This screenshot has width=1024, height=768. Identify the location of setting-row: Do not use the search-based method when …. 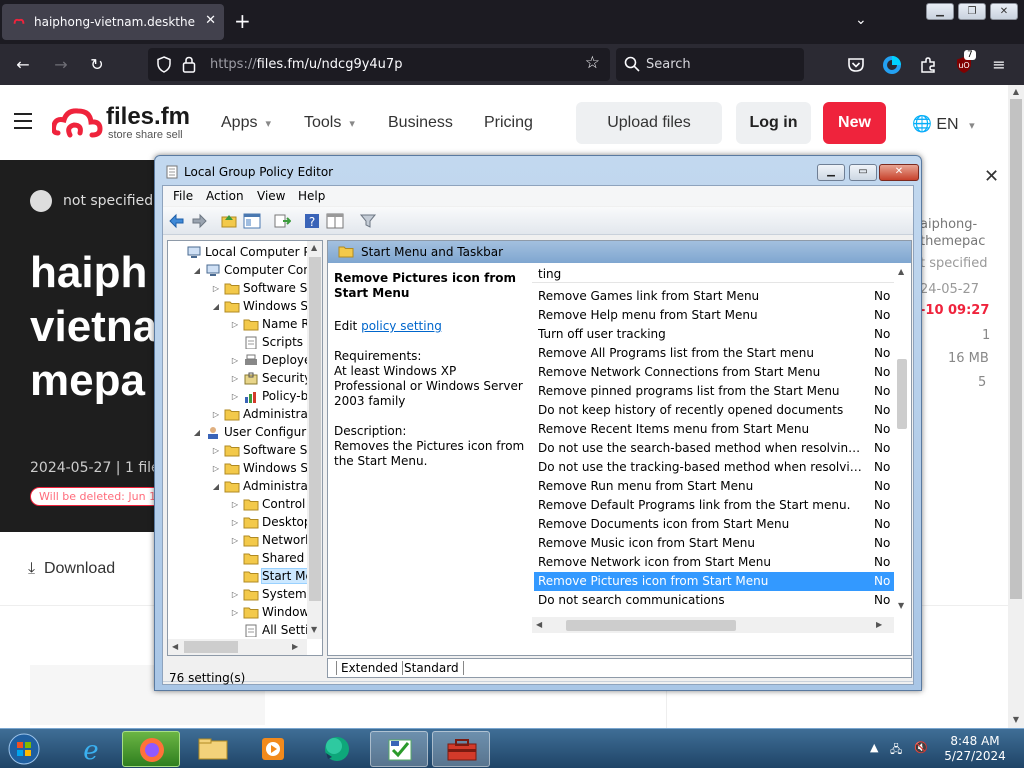
(714, 448).